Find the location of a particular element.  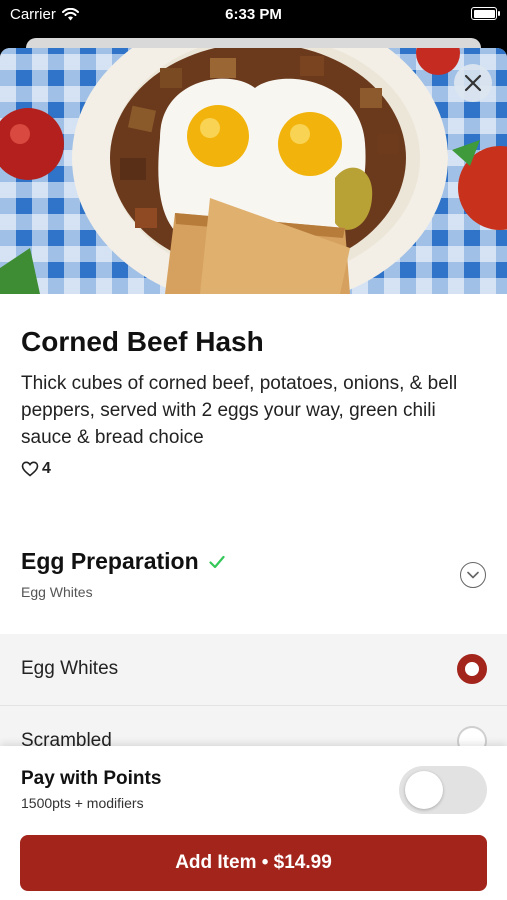

toggle-knob is located at coordinates (424, 790).